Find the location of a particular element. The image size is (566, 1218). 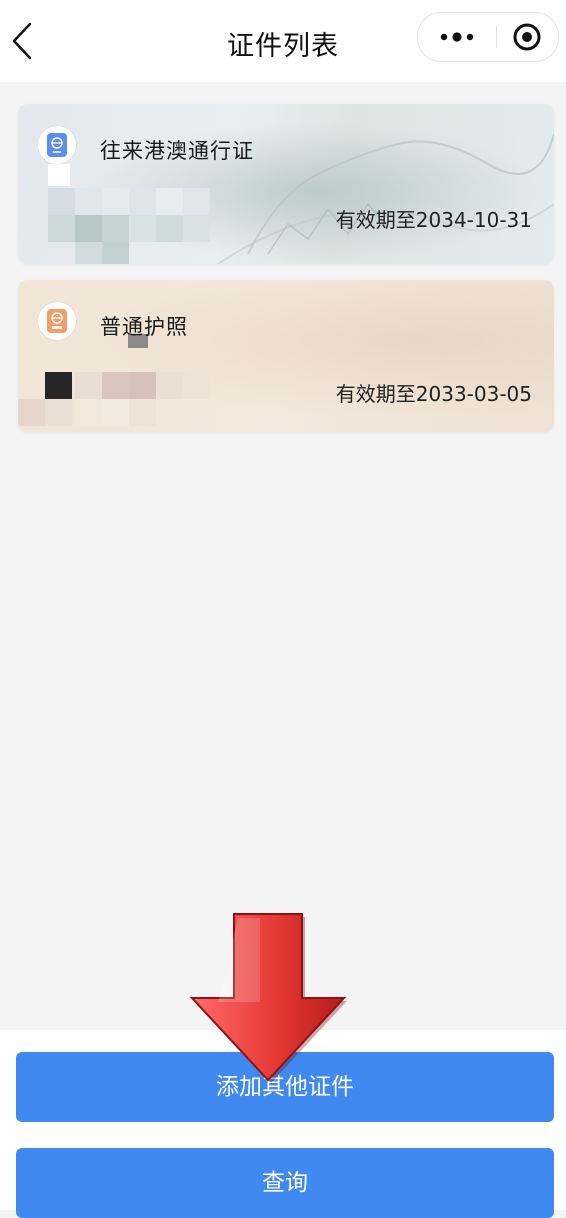

record-target-icon is located at coordinates (527, 37).